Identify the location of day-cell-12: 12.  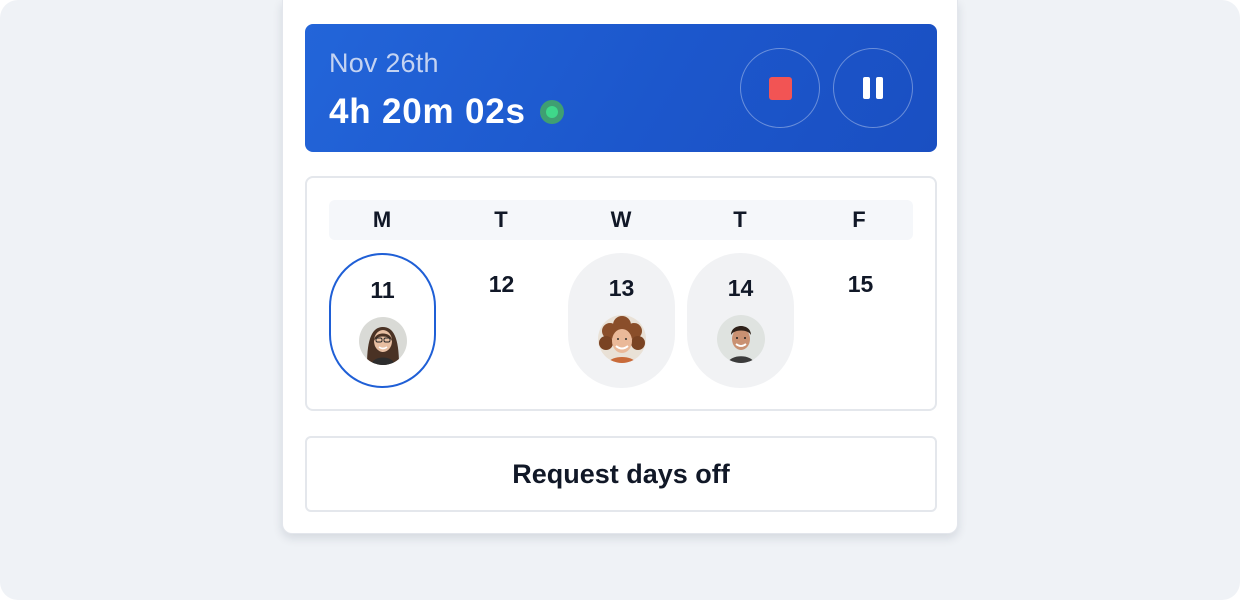
(501, 320).